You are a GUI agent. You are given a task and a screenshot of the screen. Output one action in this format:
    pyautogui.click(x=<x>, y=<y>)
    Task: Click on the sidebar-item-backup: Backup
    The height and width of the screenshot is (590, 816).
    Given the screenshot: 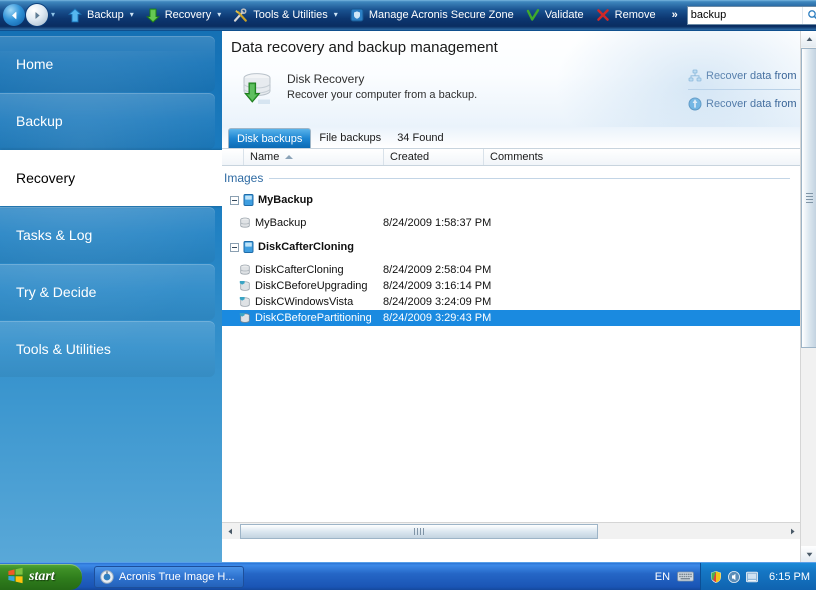 What is the action you would take?
    pyautogui.click(x=107, y=121)
    